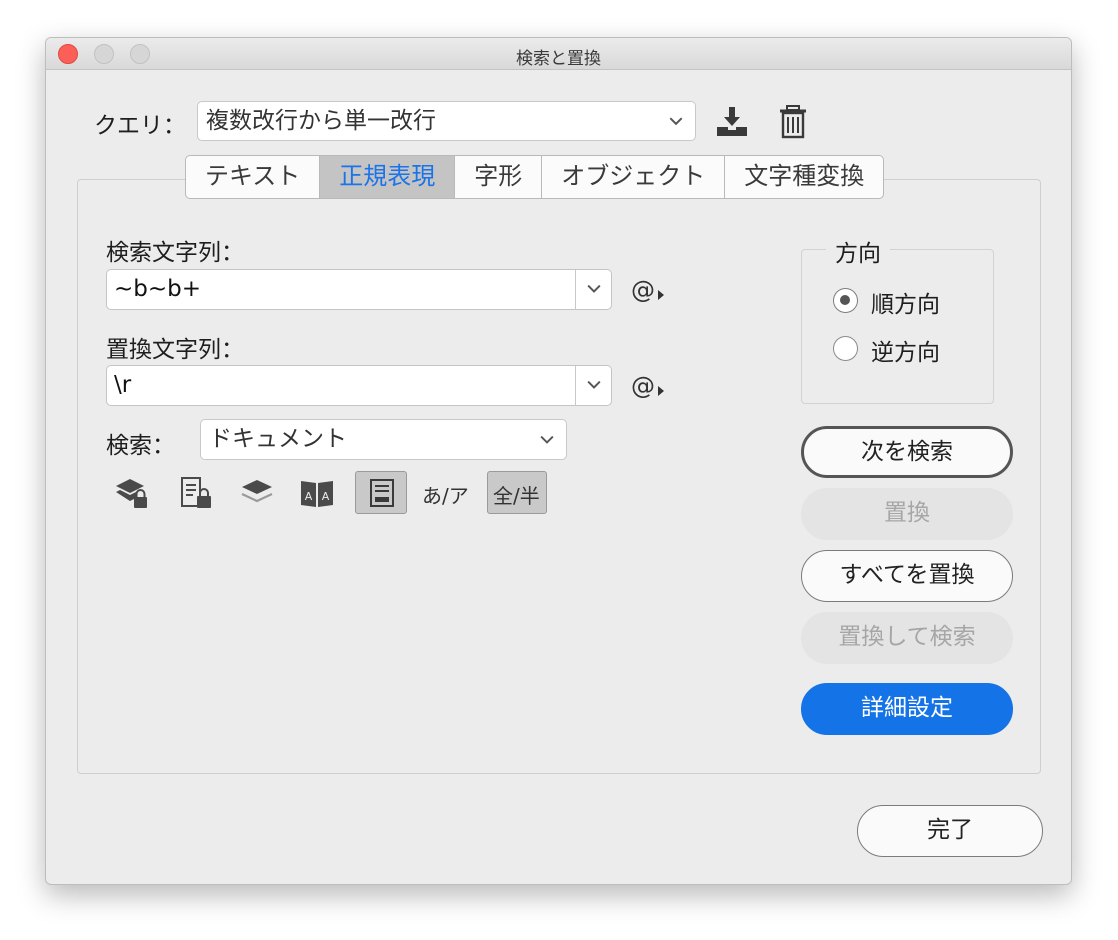 This screenshot has width=1118, height=940. What do you see at coordinates (140, 446) in the screenshot?
I see `search-scope-label: 検索：` at bounding box center [140, 446].